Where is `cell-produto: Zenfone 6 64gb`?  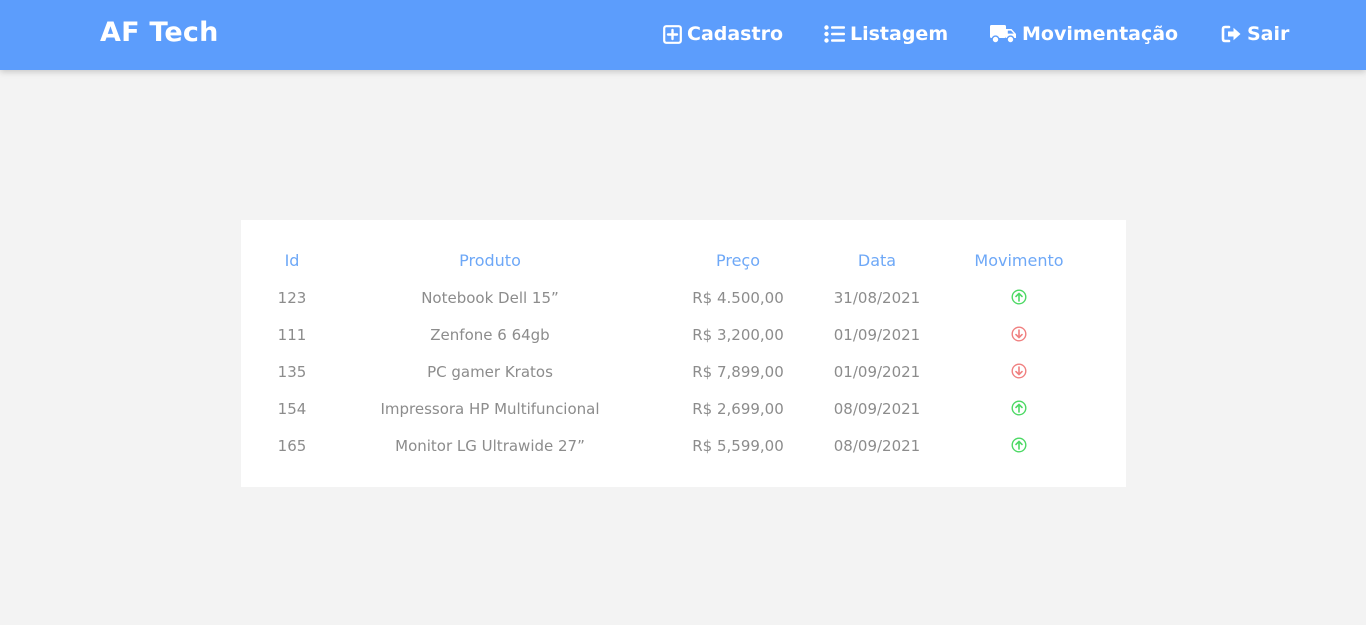
cell-produto: Zenfone 6 64gb is located at coordinates (490, 335).